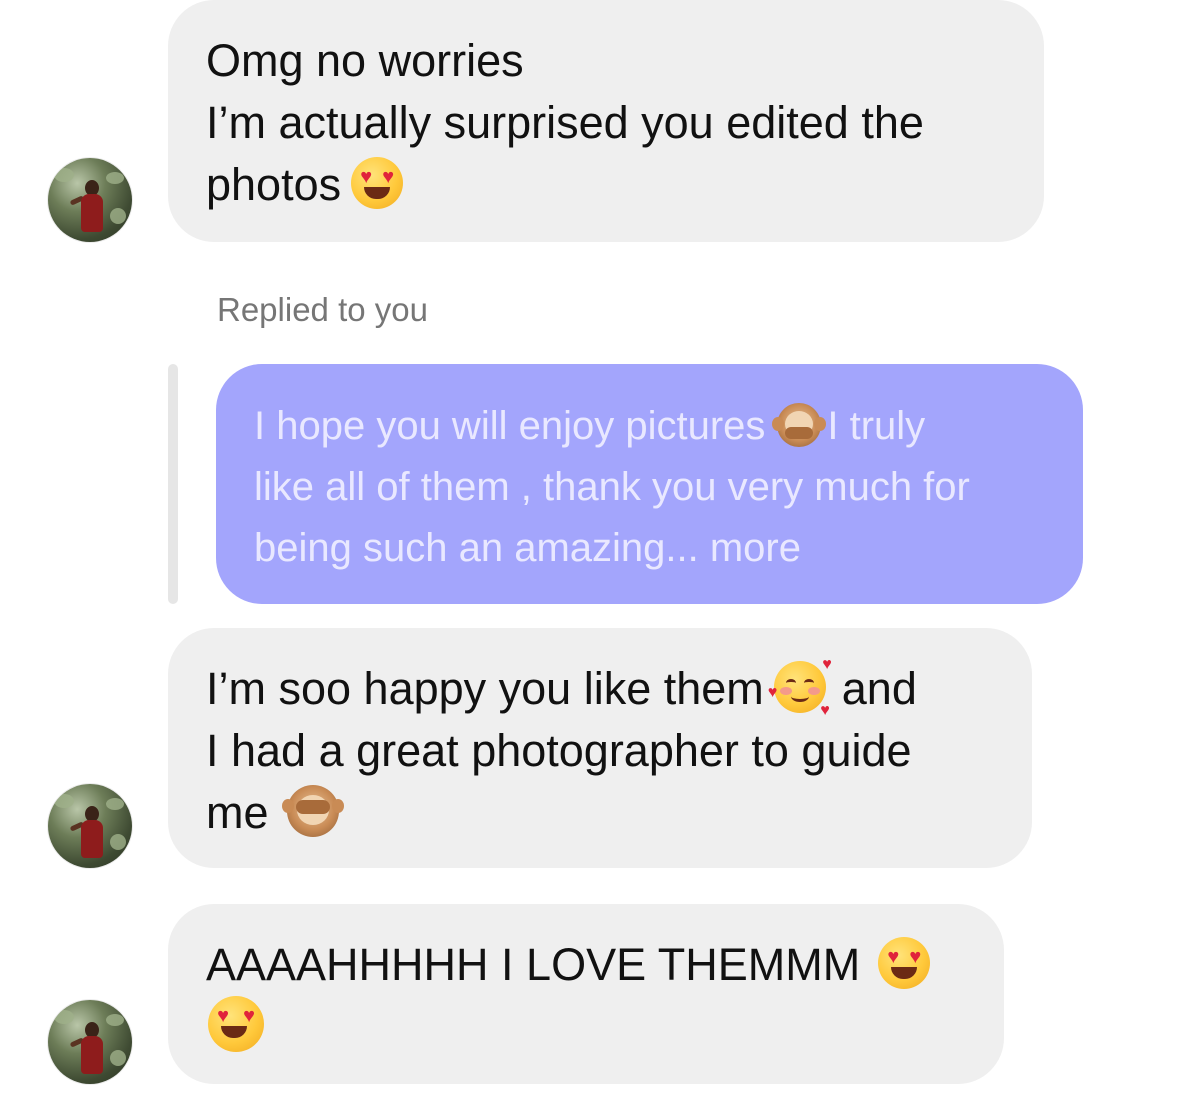 The height and width of the screenshot is (1104, 1179). Describe the element at coordinates (510, 426) in the screenshot. I see `quoted-text: I hope you will enjoy pictures` at that location.